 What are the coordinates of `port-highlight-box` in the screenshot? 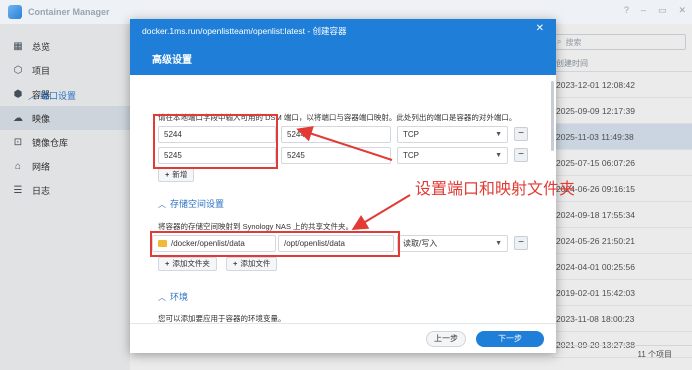 It's located at (215, 141).